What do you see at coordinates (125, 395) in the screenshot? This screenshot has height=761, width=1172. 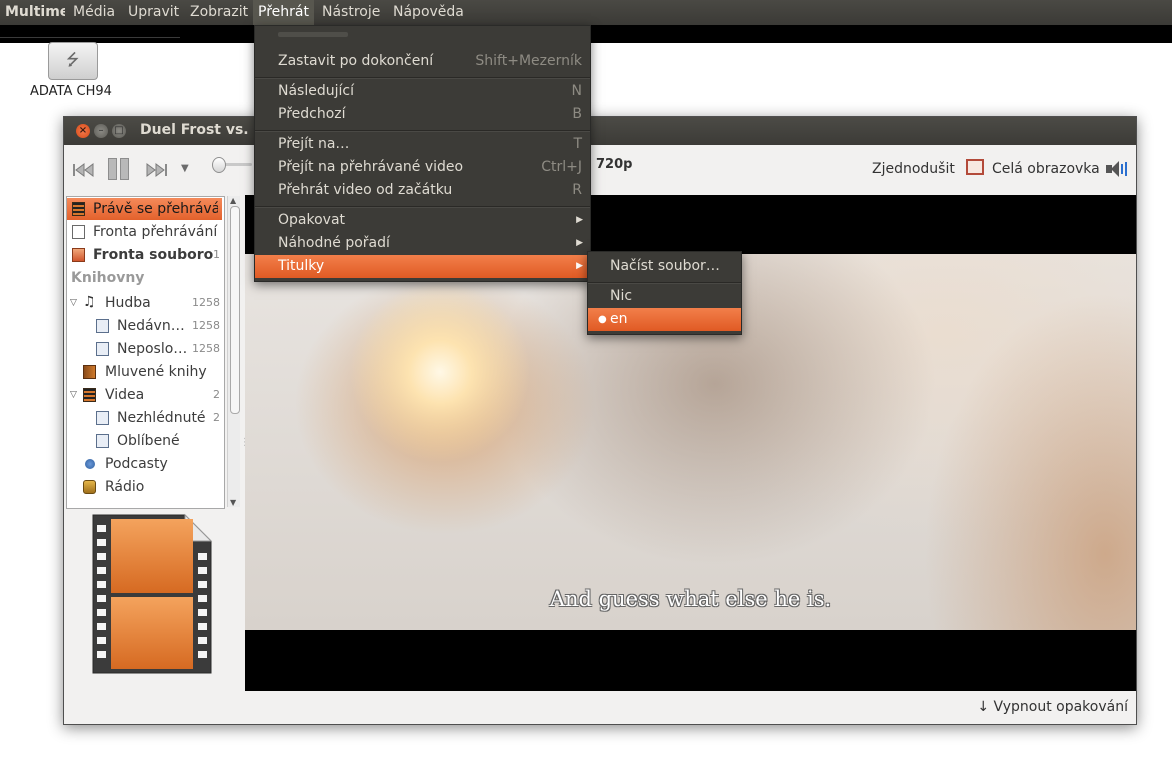 I see `sidebar-item-label: Videa` at bounding box center [125, 395].